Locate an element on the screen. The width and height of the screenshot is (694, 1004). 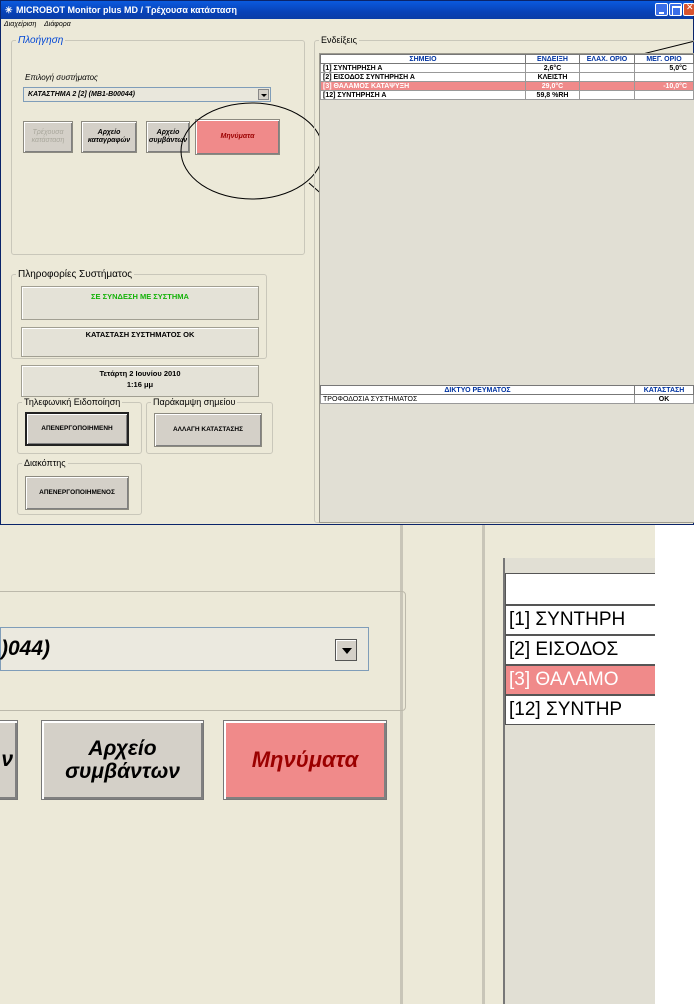
time-text: 1:16 μμ is located at coordinates (140, 384).